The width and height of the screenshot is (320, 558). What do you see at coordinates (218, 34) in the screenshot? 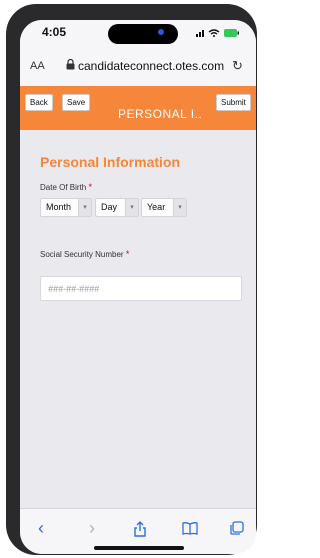
I see `signal-wifi-battery-icon` at bounding box center [218, 34].